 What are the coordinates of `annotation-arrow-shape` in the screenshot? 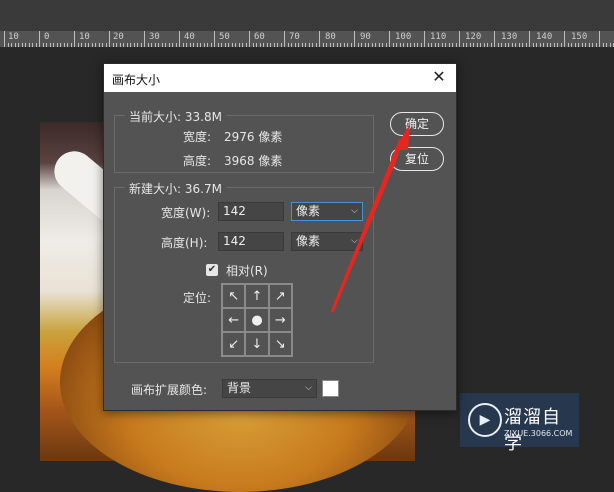 It's located at (366, 225).